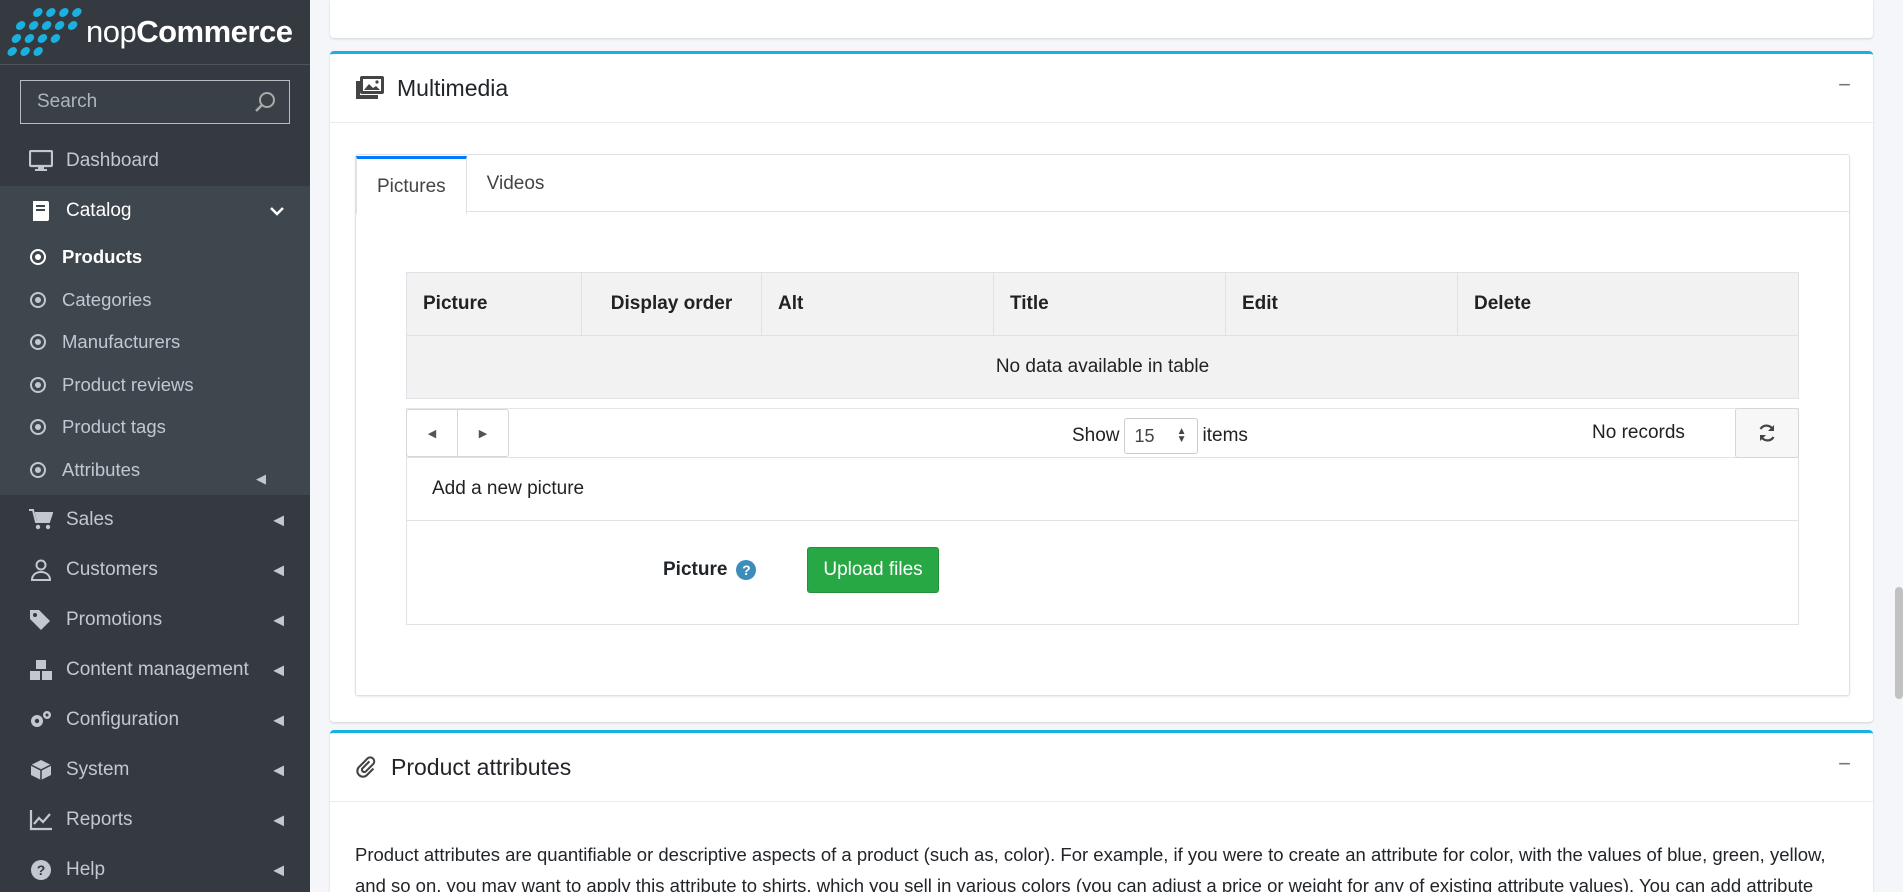 Image resolution: width=1903 pixels, height=892 pixels. I want to click on refresh-icon, so click(1767, 433).